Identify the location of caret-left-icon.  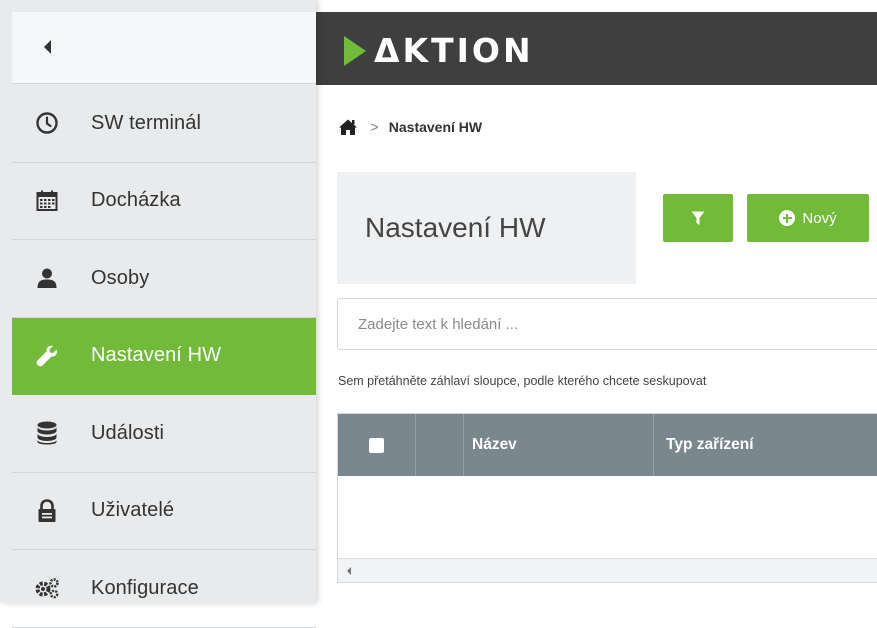
(47, 47).